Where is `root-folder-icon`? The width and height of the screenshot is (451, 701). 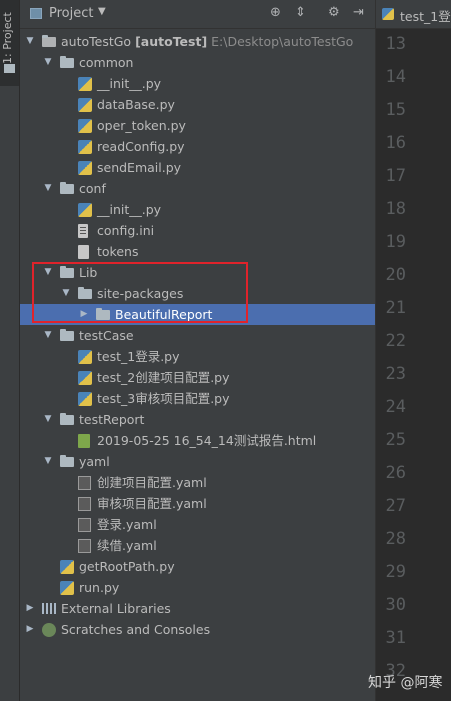 root-folder-icon is located at coordinates (49, 41).